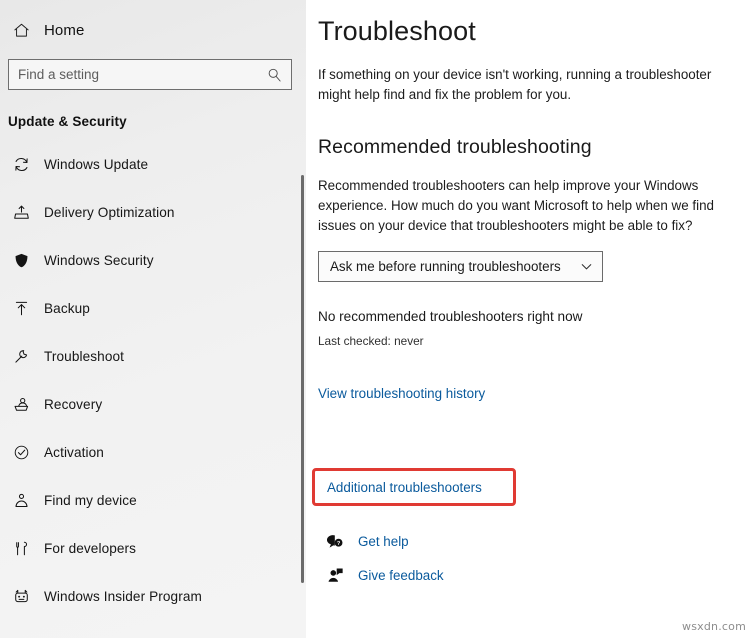  I want to click on sidebar-item-windows-update: Windows Update, so click(153, 164).